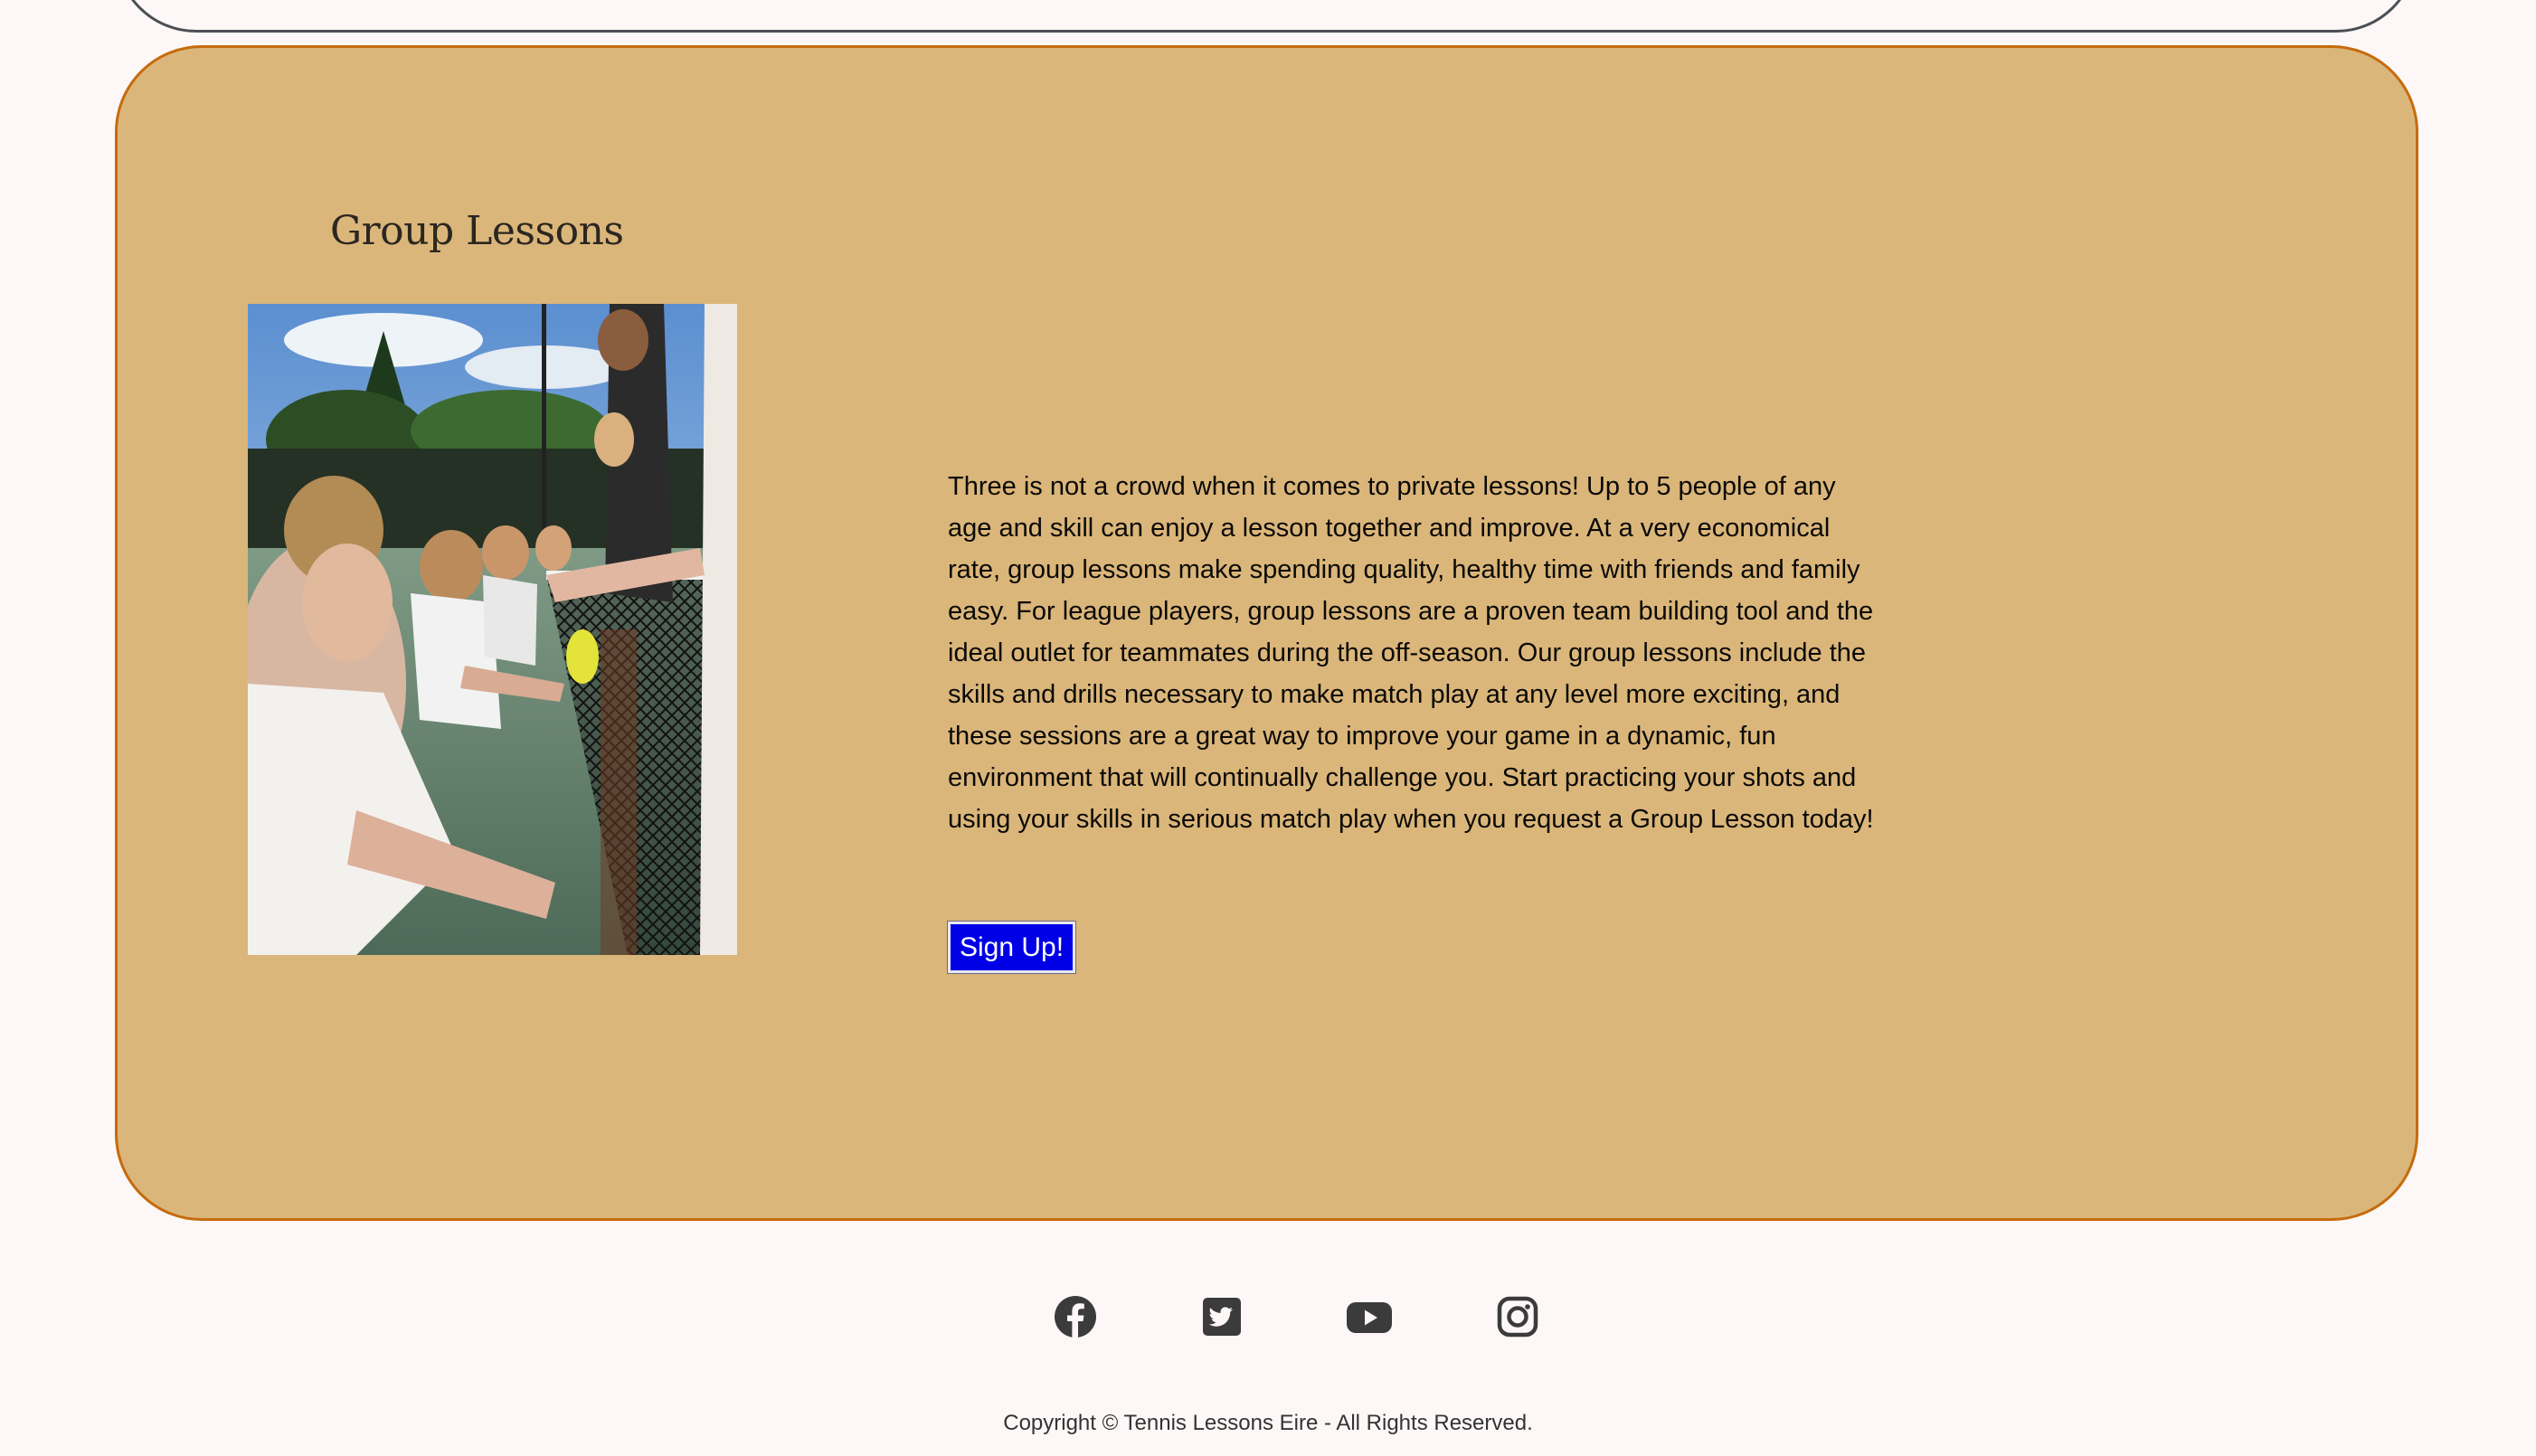 The height and width of the screenshot is (1456, 2536). Describe the element at coordinates (1369, 1316) in the screenshot. I see `youtube-icon` at that location.